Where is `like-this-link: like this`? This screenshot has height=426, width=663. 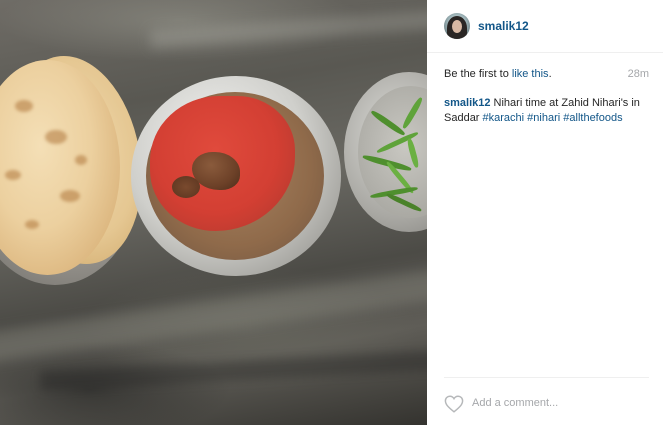
like-this-link: like this is located at coordinates (530, 74).